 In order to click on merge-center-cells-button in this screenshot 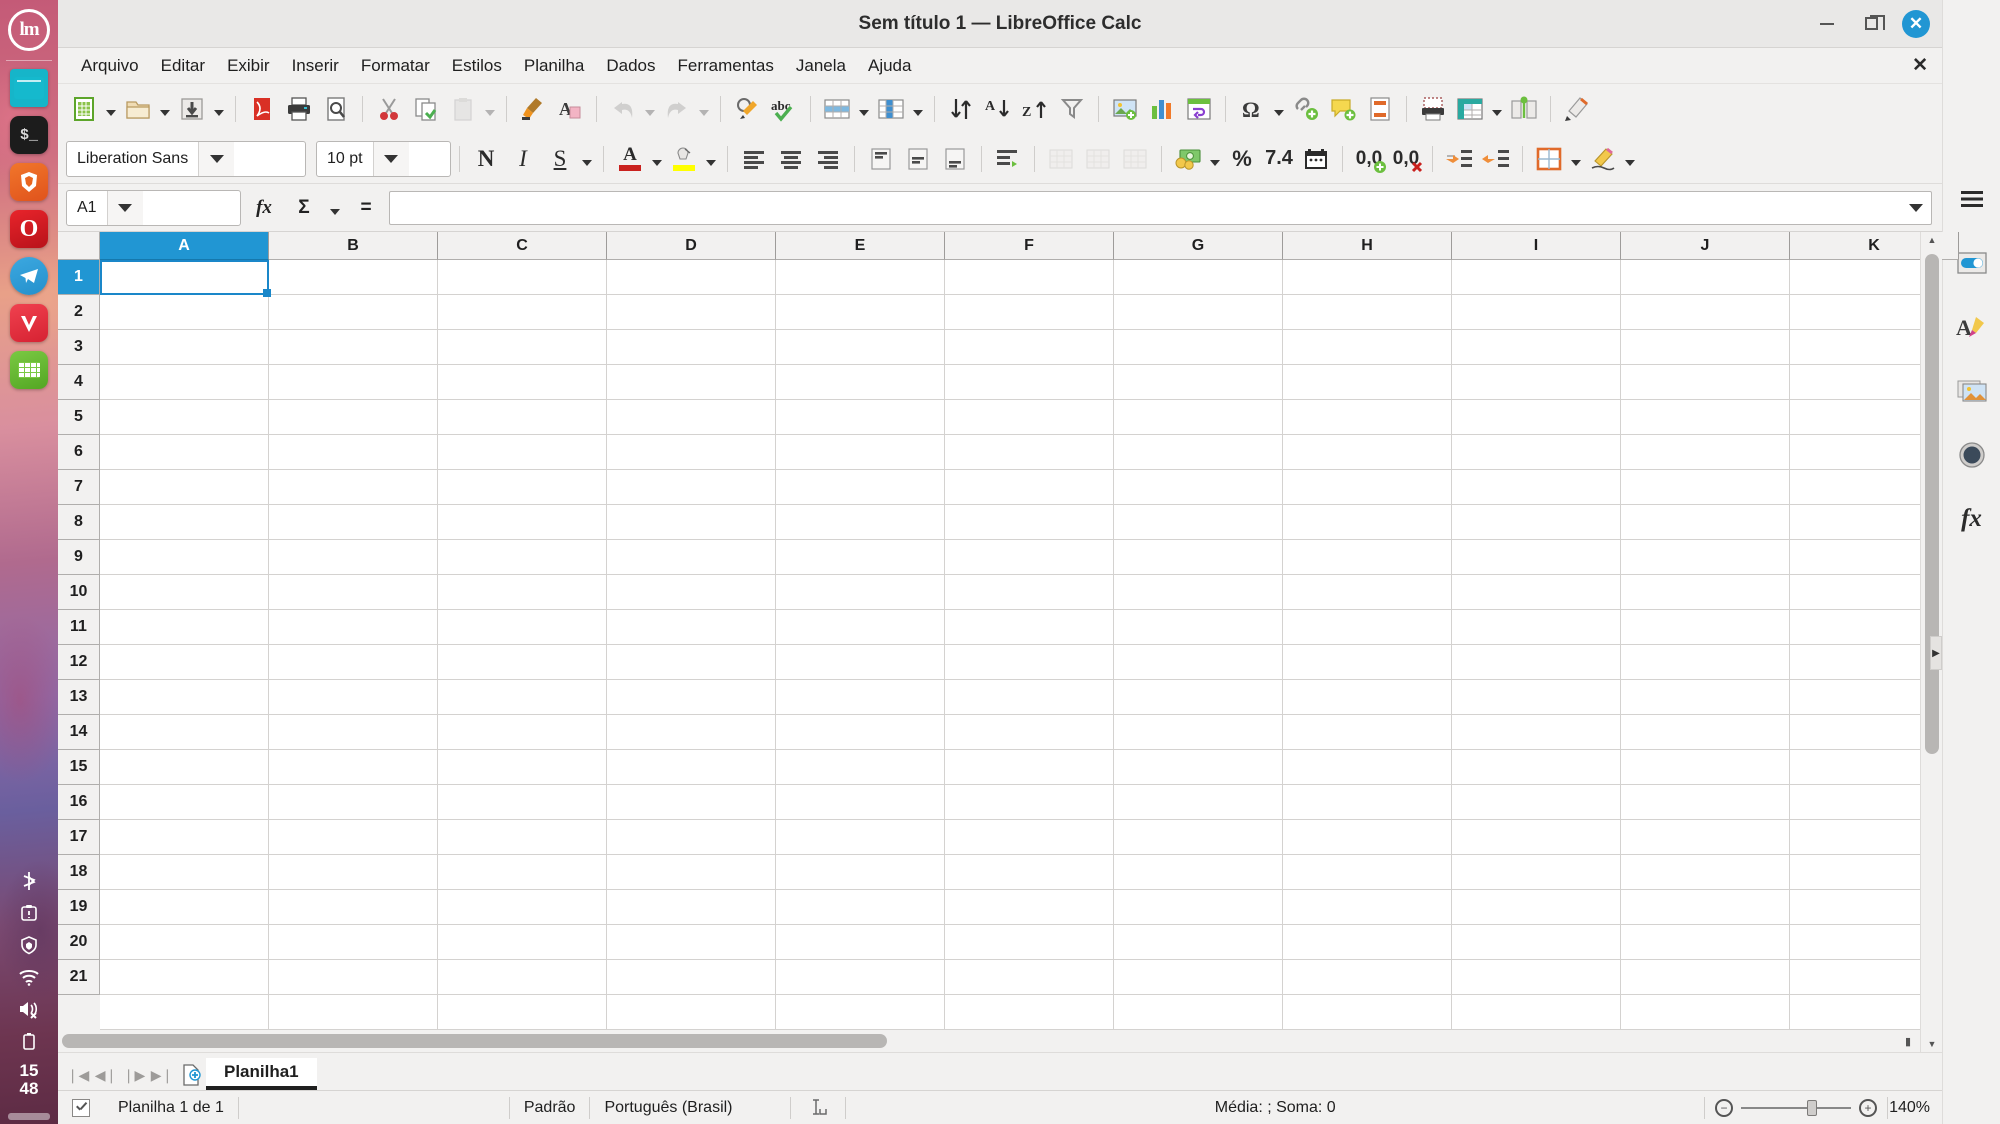, I will do `click(1098, 159)`.